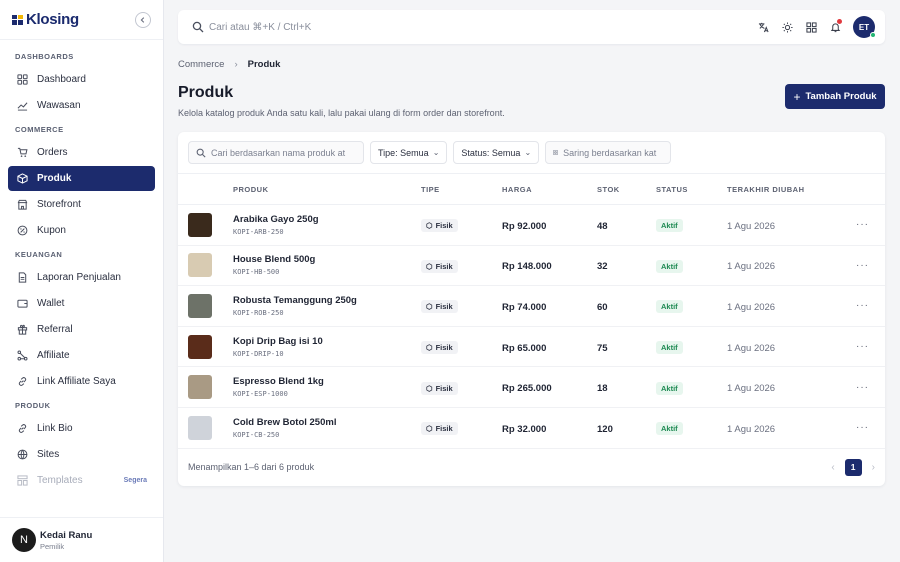  What do you see at coordinates (81, 178) in the screenshot?
I see `sidebar-item-produk: Produk` at bounding box center [81, 178].